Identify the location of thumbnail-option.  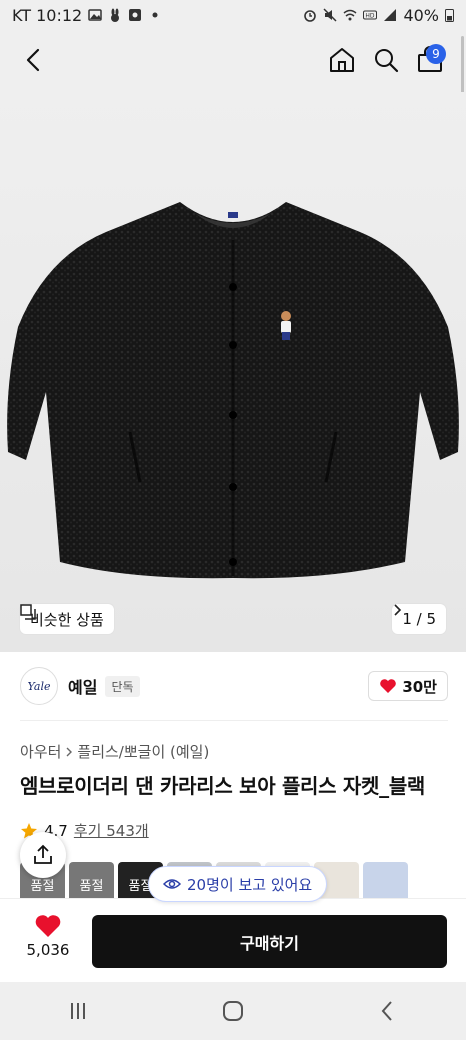
(385, 880).